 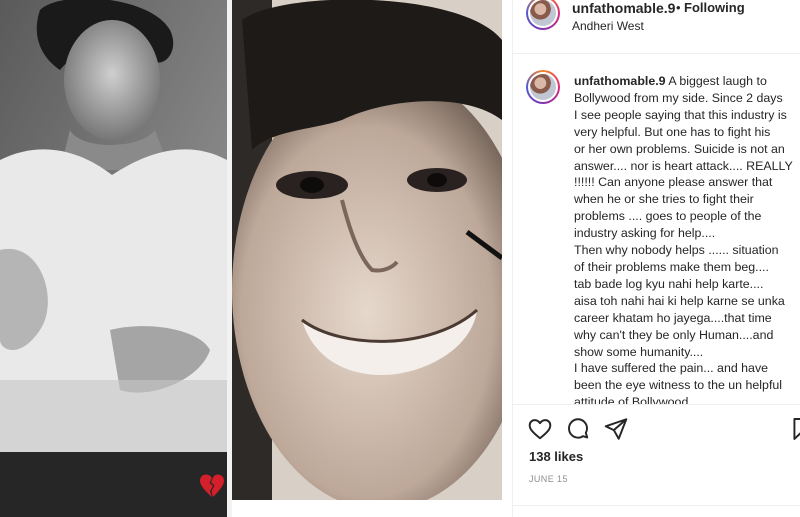 What do you see at coordinates (717, 81) in the screenshot?
I see `caption-line: A biggest laugh to` at bounding box center [717, 81].